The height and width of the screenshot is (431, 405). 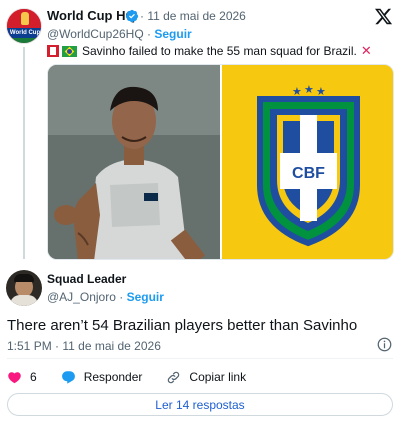 I want to click on thread-connector-line, so click(x=24, y=153).